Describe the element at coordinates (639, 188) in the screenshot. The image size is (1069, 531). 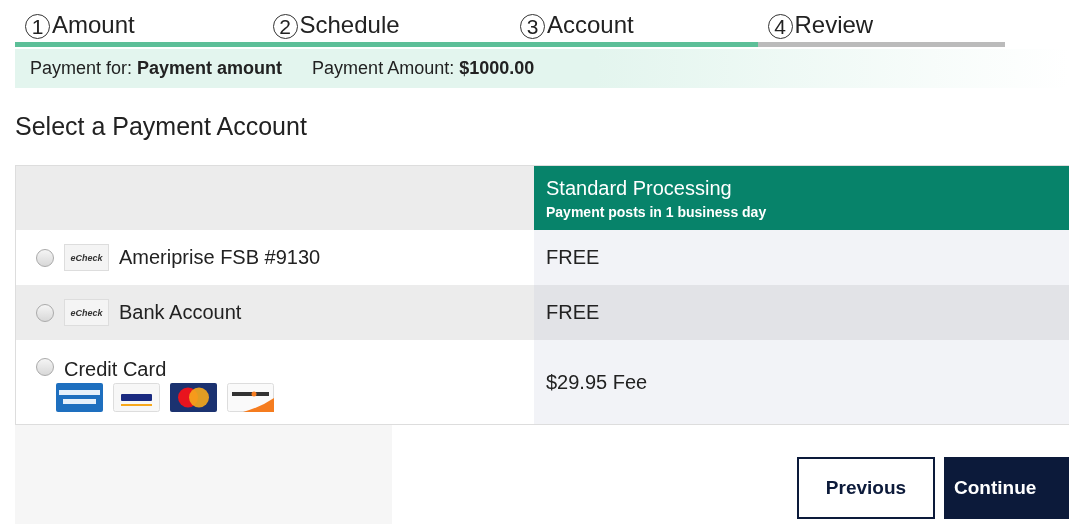
I see `column-title: Standard Processing` at that location.